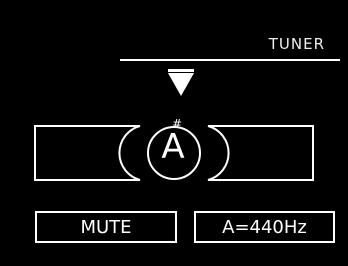 This screenshot has width=348, height=266. I want to click on meter-left-bar, so click(87, 153).